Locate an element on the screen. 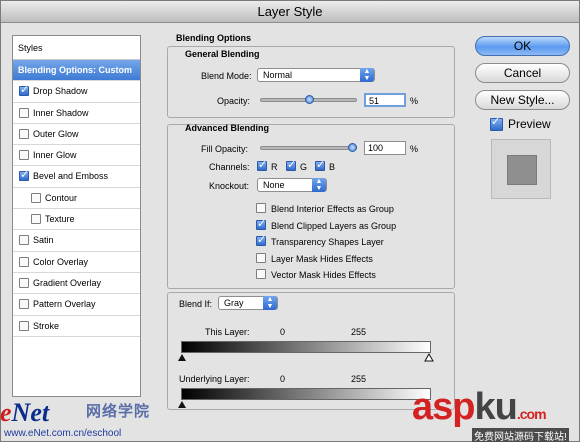 The image size is (580, 442). knockout-label: Knockout: is located at coordinates (229, 186).